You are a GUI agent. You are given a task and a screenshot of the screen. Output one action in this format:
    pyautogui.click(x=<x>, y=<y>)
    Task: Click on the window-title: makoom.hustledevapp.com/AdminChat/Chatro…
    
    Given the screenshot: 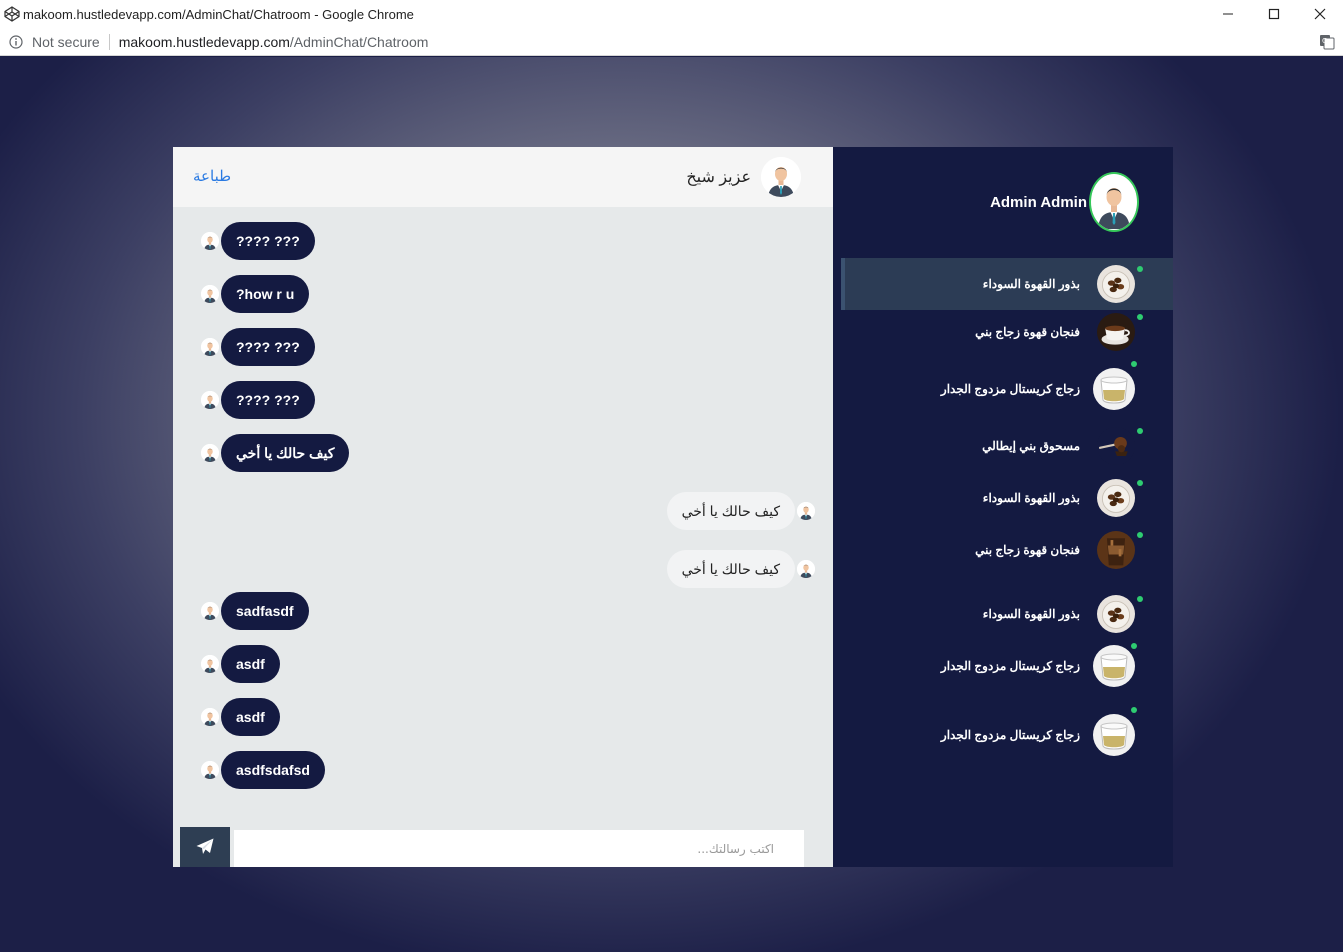 What is the action you would take?
    pyautogui.click(x=218, y=14)
    